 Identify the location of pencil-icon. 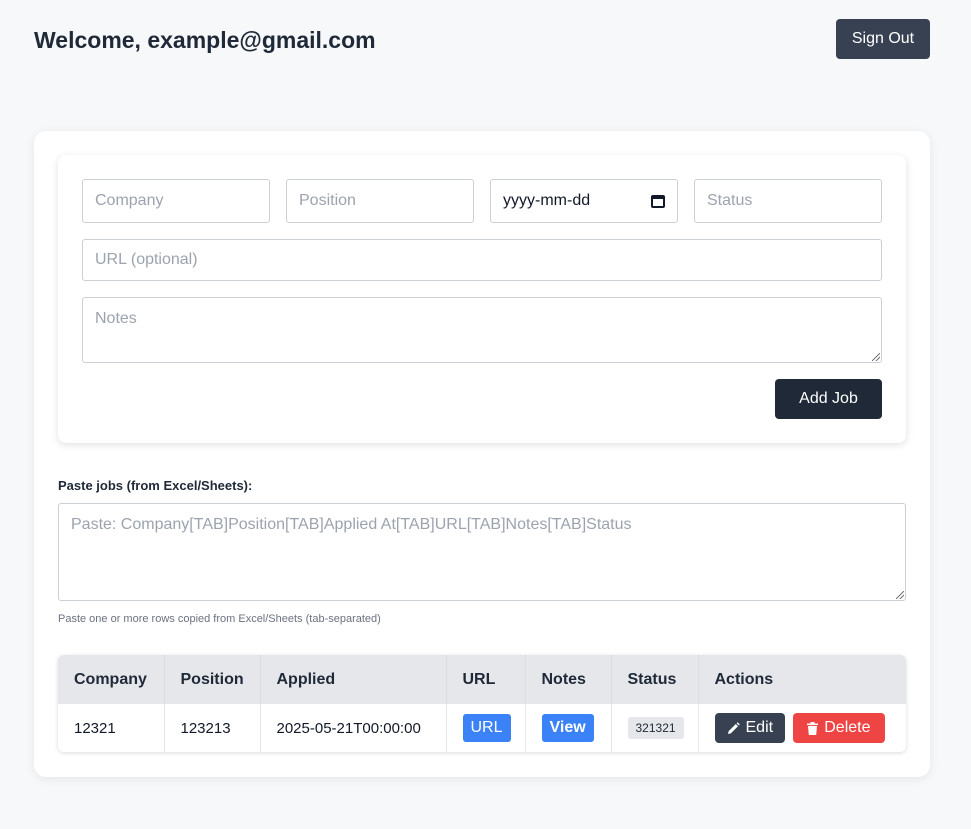
(733, 727).